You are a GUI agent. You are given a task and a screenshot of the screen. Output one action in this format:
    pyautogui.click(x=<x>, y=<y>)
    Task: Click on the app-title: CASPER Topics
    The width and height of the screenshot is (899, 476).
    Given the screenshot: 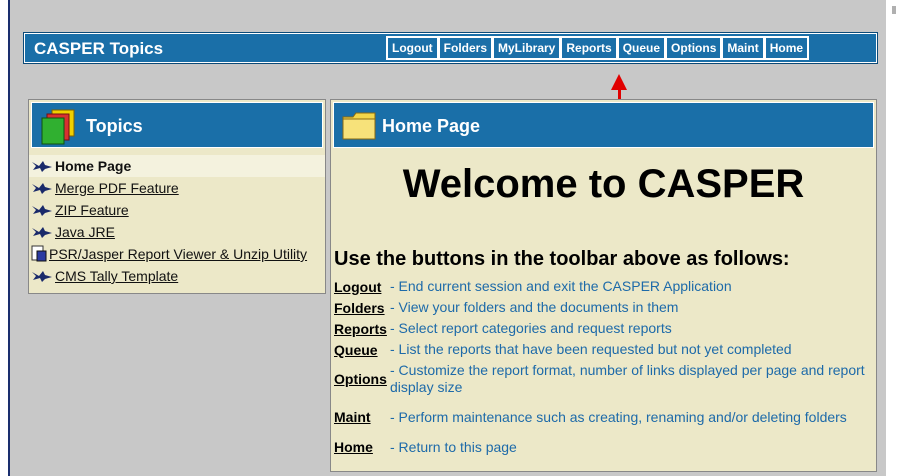 What is the action you would take?
    pyautogui.click(x=99, y=48)
    